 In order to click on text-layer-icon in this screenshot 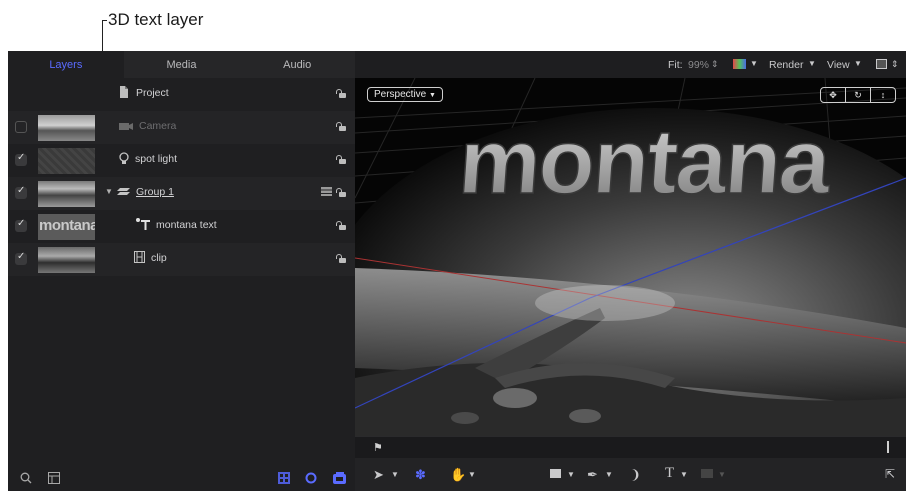, I will do `click(142, 223)`.